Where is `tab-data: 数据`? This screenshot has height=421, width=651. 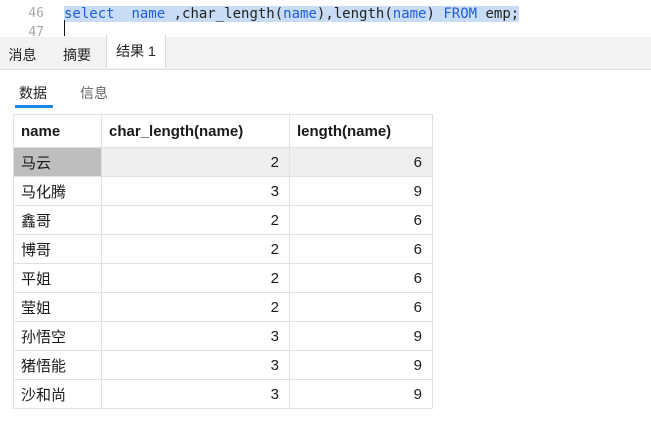
tab-data: 数据 is located at coordinates (33, 93).